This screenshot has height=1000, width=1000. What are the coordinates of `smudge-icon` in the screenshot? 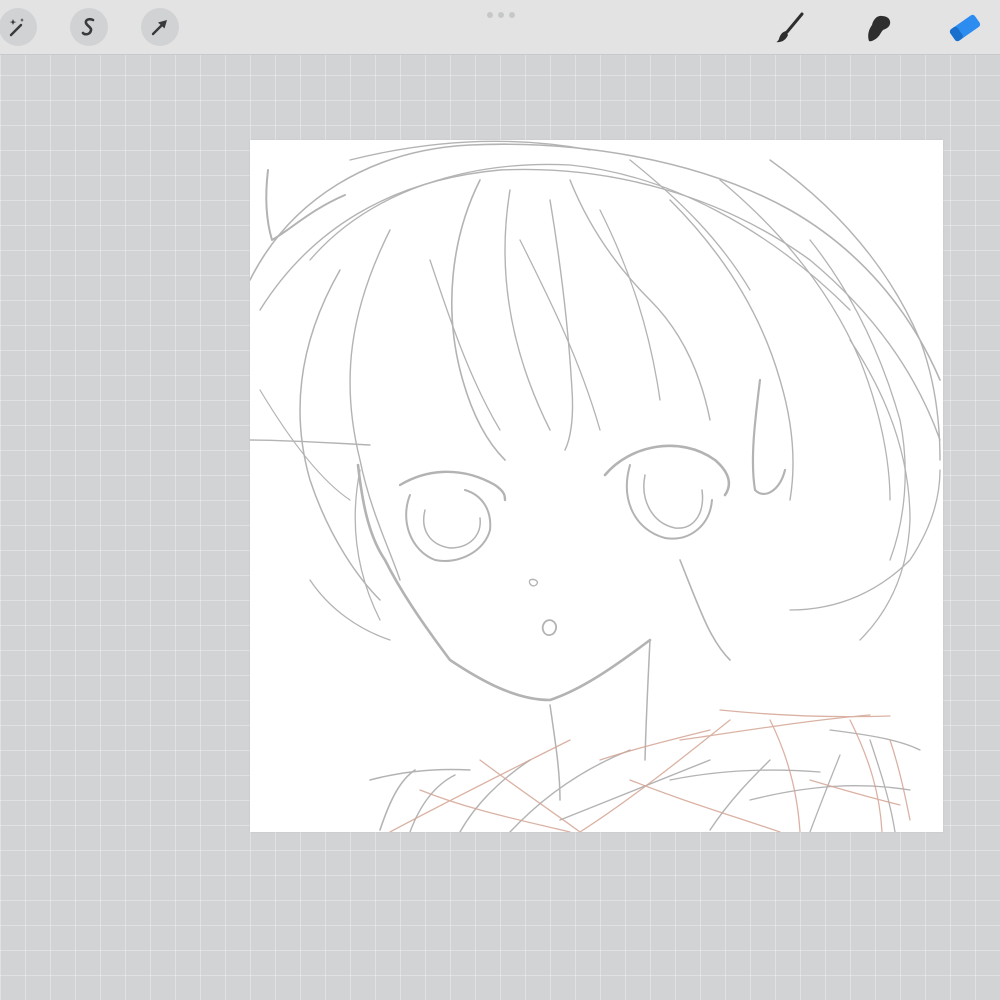 It's located at (879, 28).